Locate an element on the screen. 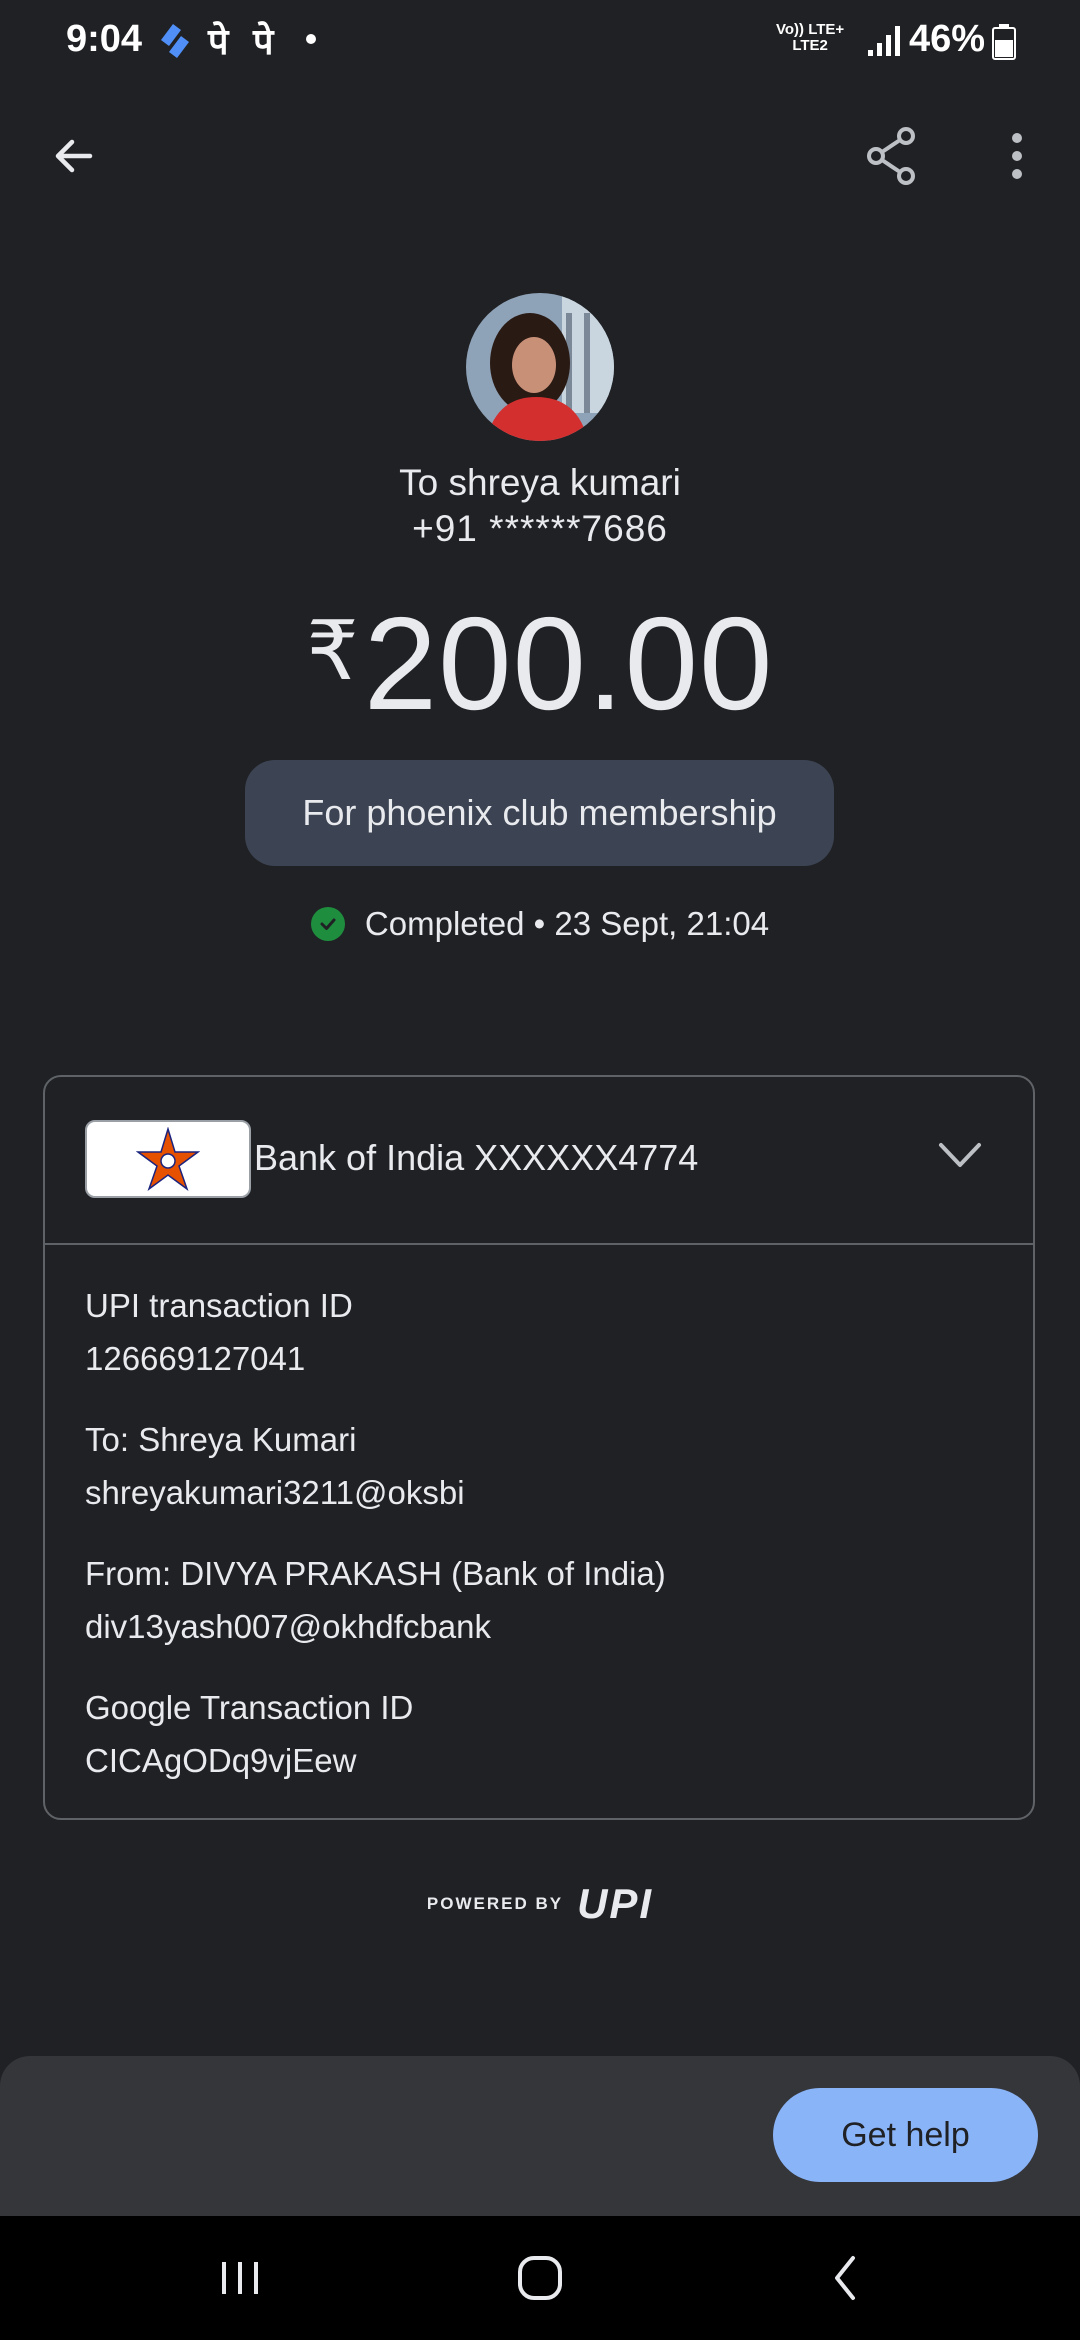  bank-star-icon is located at coordinates (168, 1159).